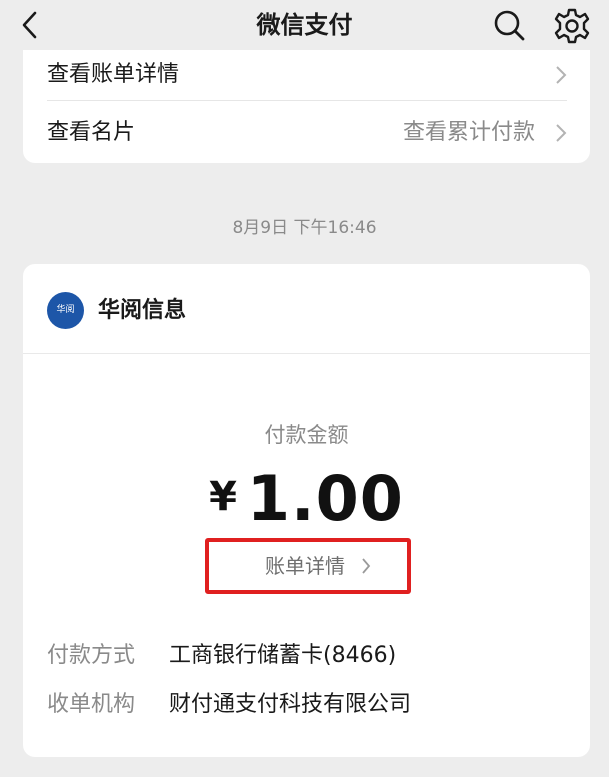 The height and width of the screenshot is (777, 609). Describe the element at coordinates (142, 310) in the screenshot. I see `merchant-name: 华阅信息` at that location.